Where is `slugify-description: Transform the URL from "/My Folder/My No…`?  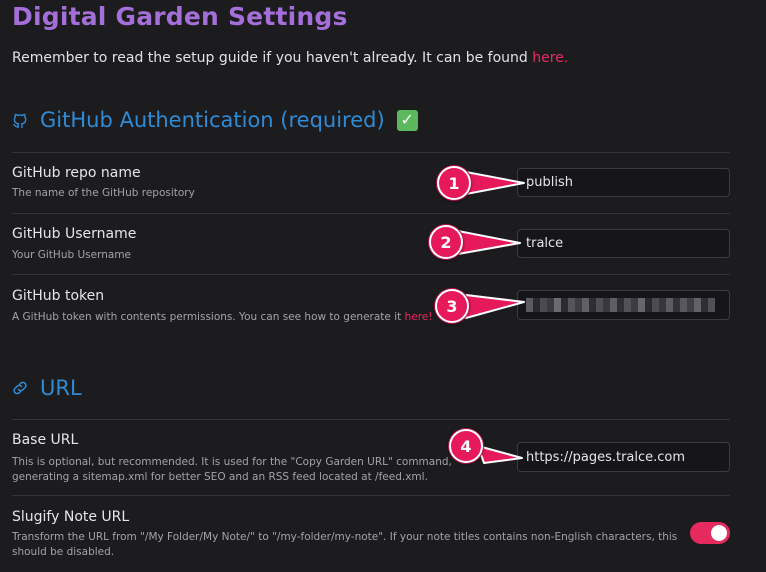 slugify-description: Transform the URL from "/My Folder/My No… is located at coordinates (345, 544).